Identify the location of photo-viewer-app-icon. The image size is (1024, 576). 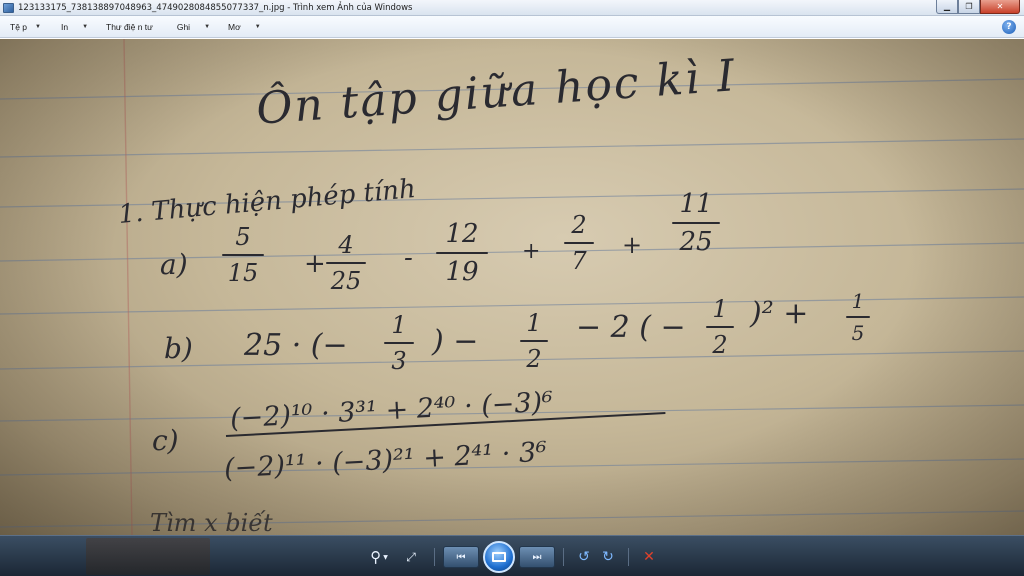
(8, 7).